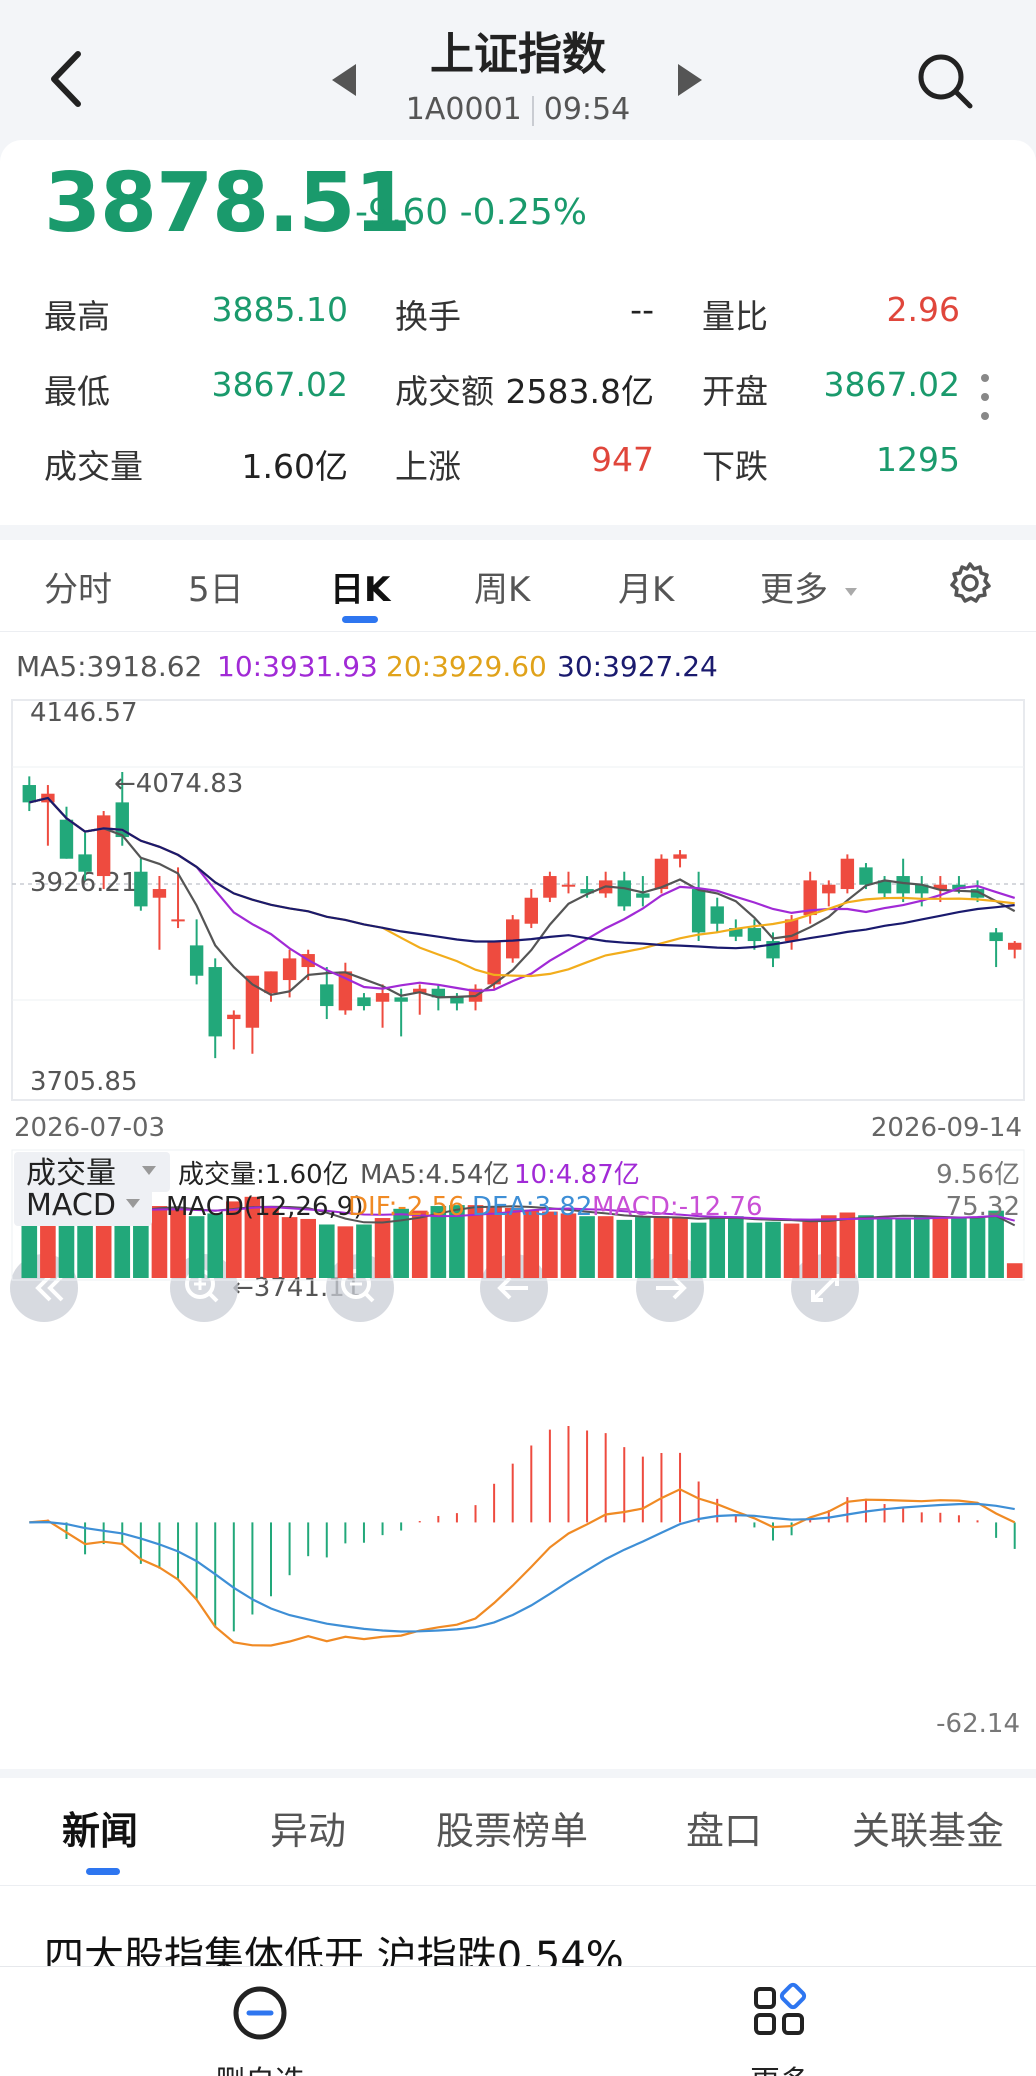 The height and width of the screenshot is (2076, 1036). I want to click on top-header: 上证指数 1A0001 09:54, so click(518, 70).